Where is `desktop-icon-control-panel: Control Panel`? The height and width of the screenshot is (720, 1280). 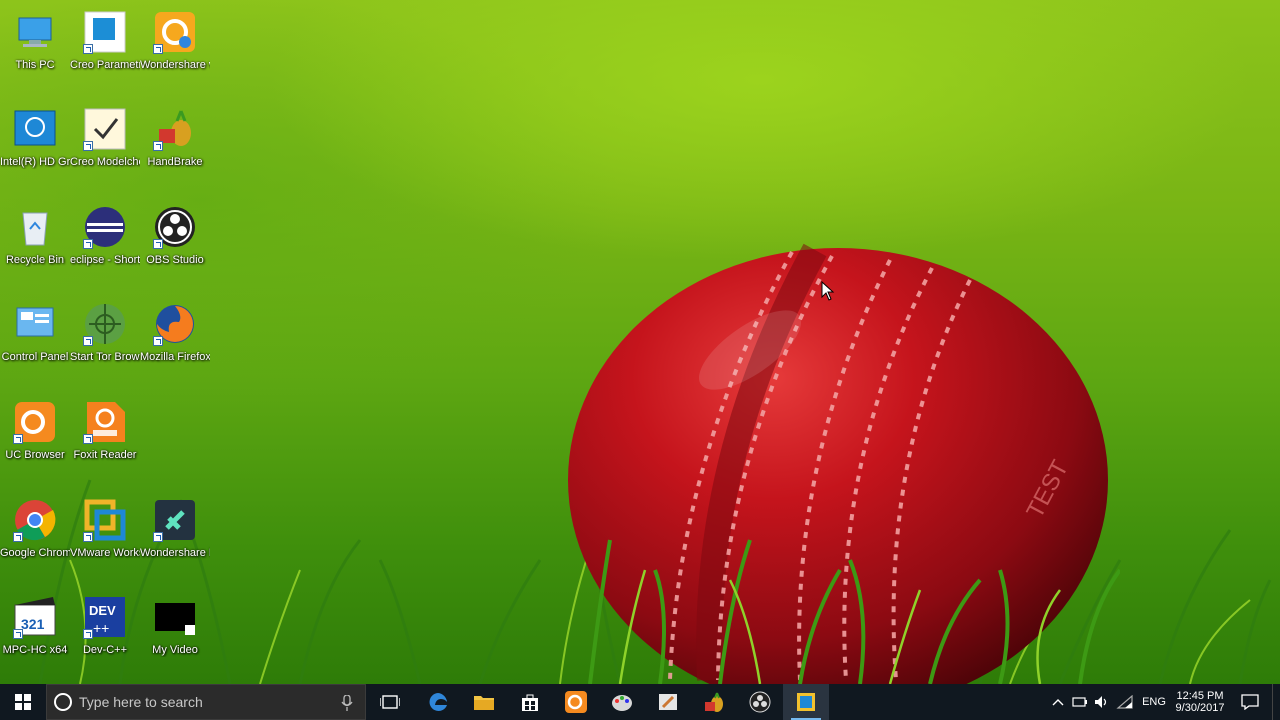 desktop-icon-control-panel: Control Panel is located at coordinates (35, 330).